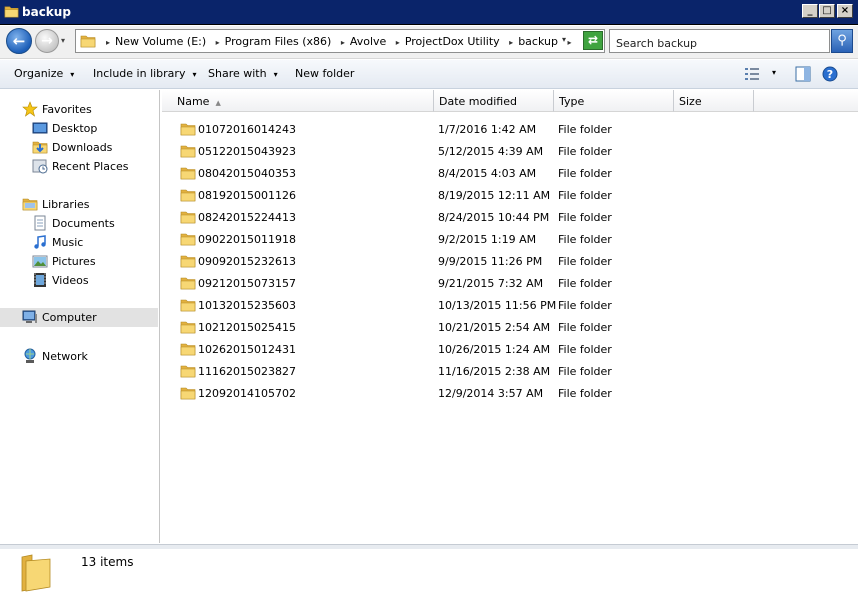 The height and width of the screenshot is (601, 858). Describe the element at coordinates (490, 261) in the screenshot. I see `file-date: 9/9/2015 11:26 PM` at that location.